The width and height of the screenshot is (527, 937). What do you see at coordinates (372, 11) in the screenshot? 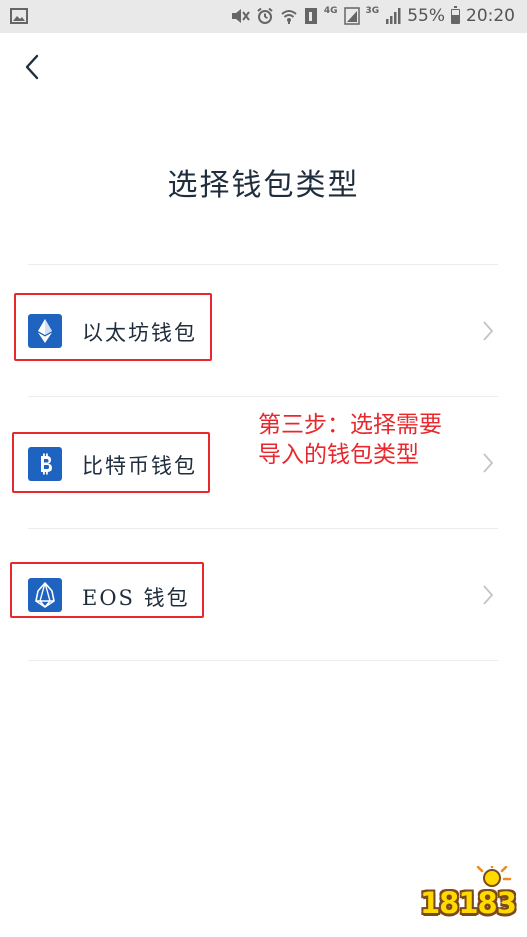
I see `network-type-b: 3G` at bounding box center [372, 11].